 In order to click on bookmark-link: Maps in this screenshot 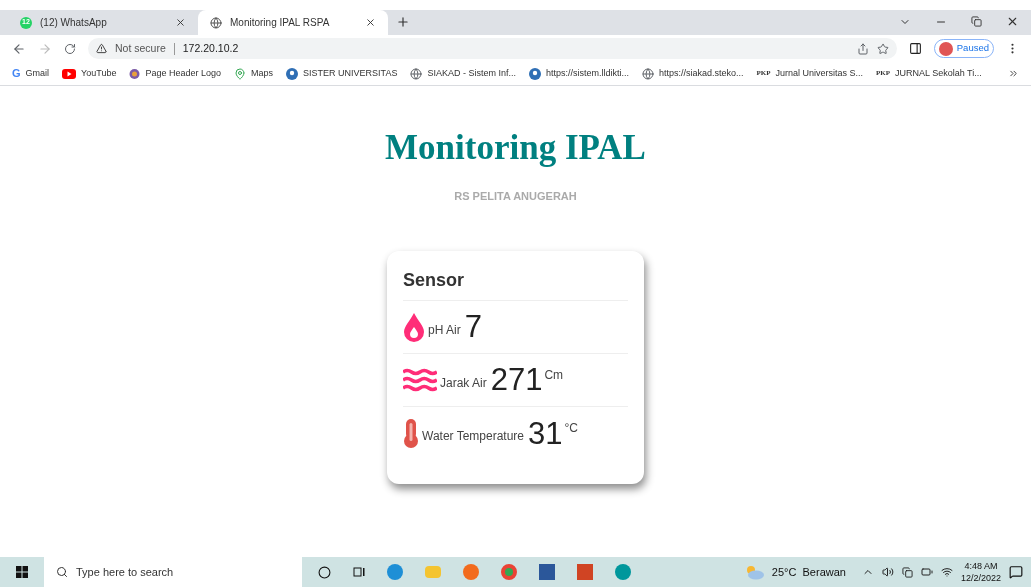, I will do `click(254, 73)`.